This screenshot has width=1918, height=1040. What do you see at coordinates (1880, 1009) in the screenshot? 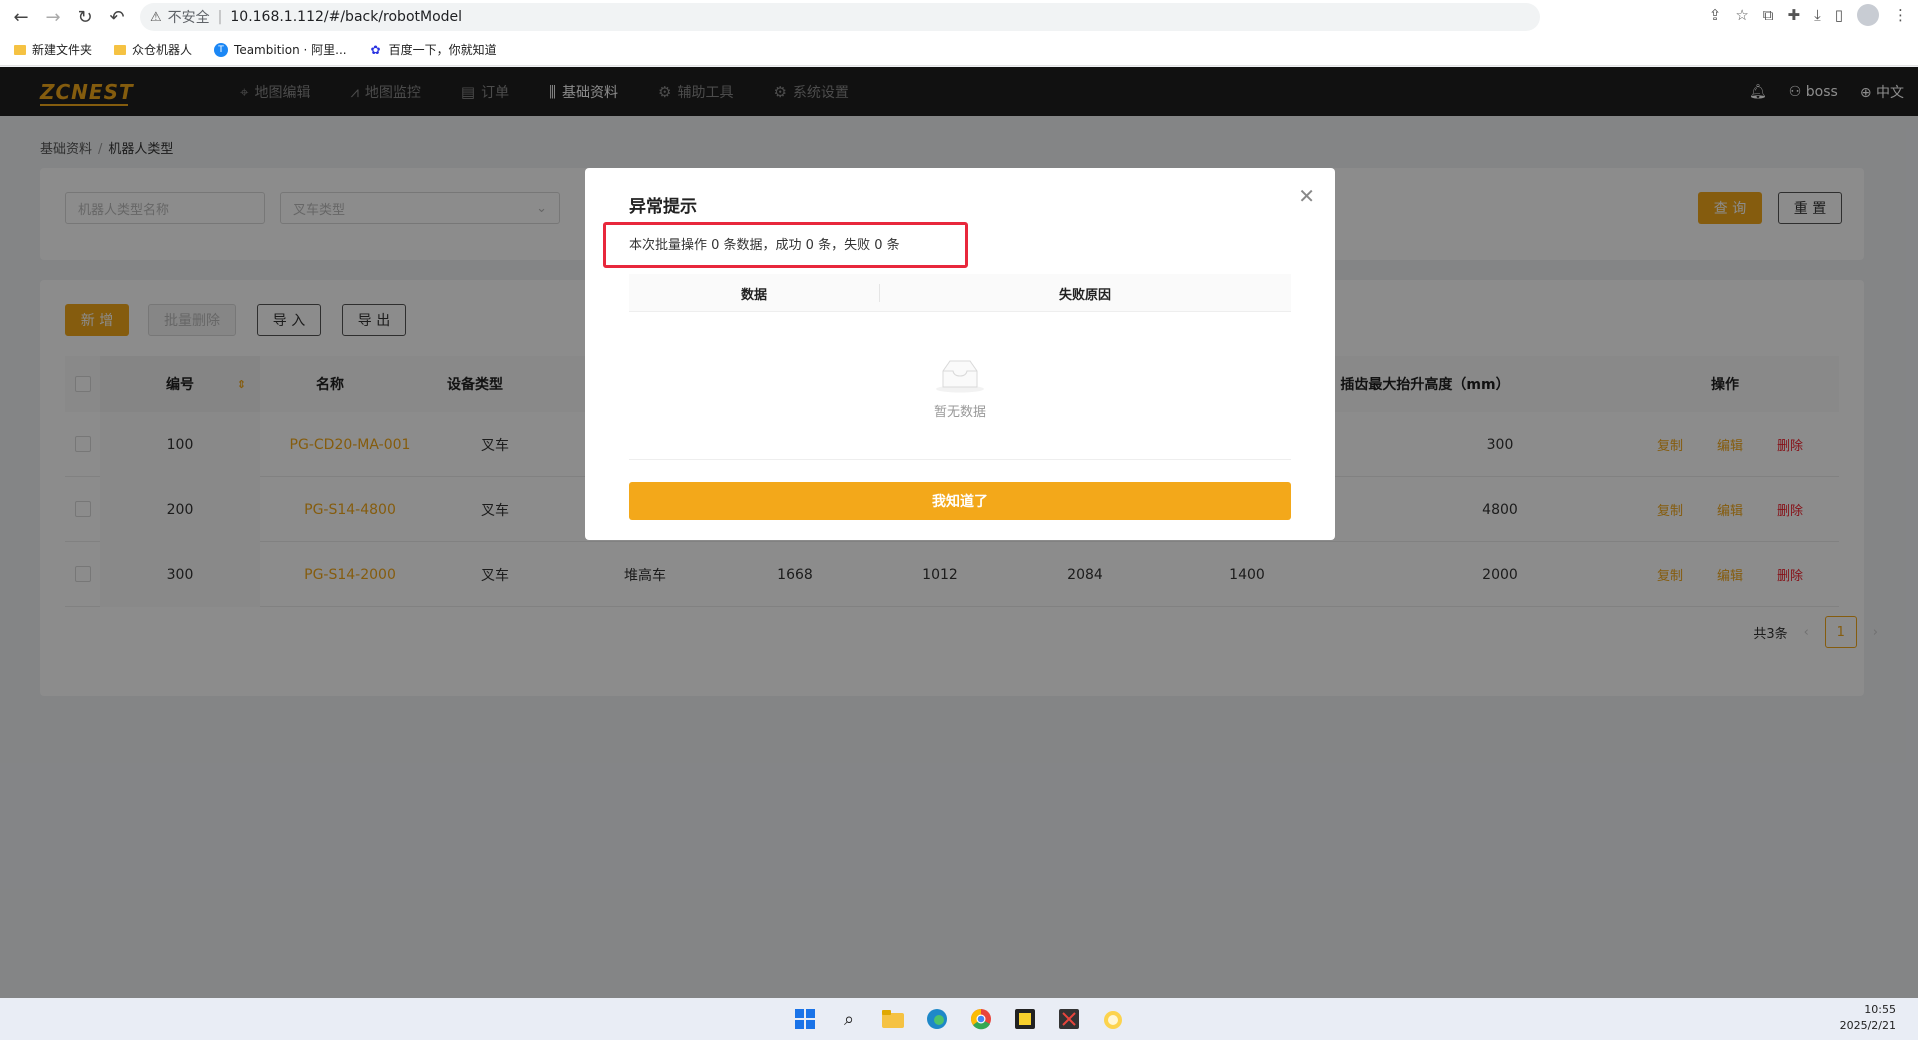
I see `clock-time: 10:55` at bounding box center [1880, 1009].